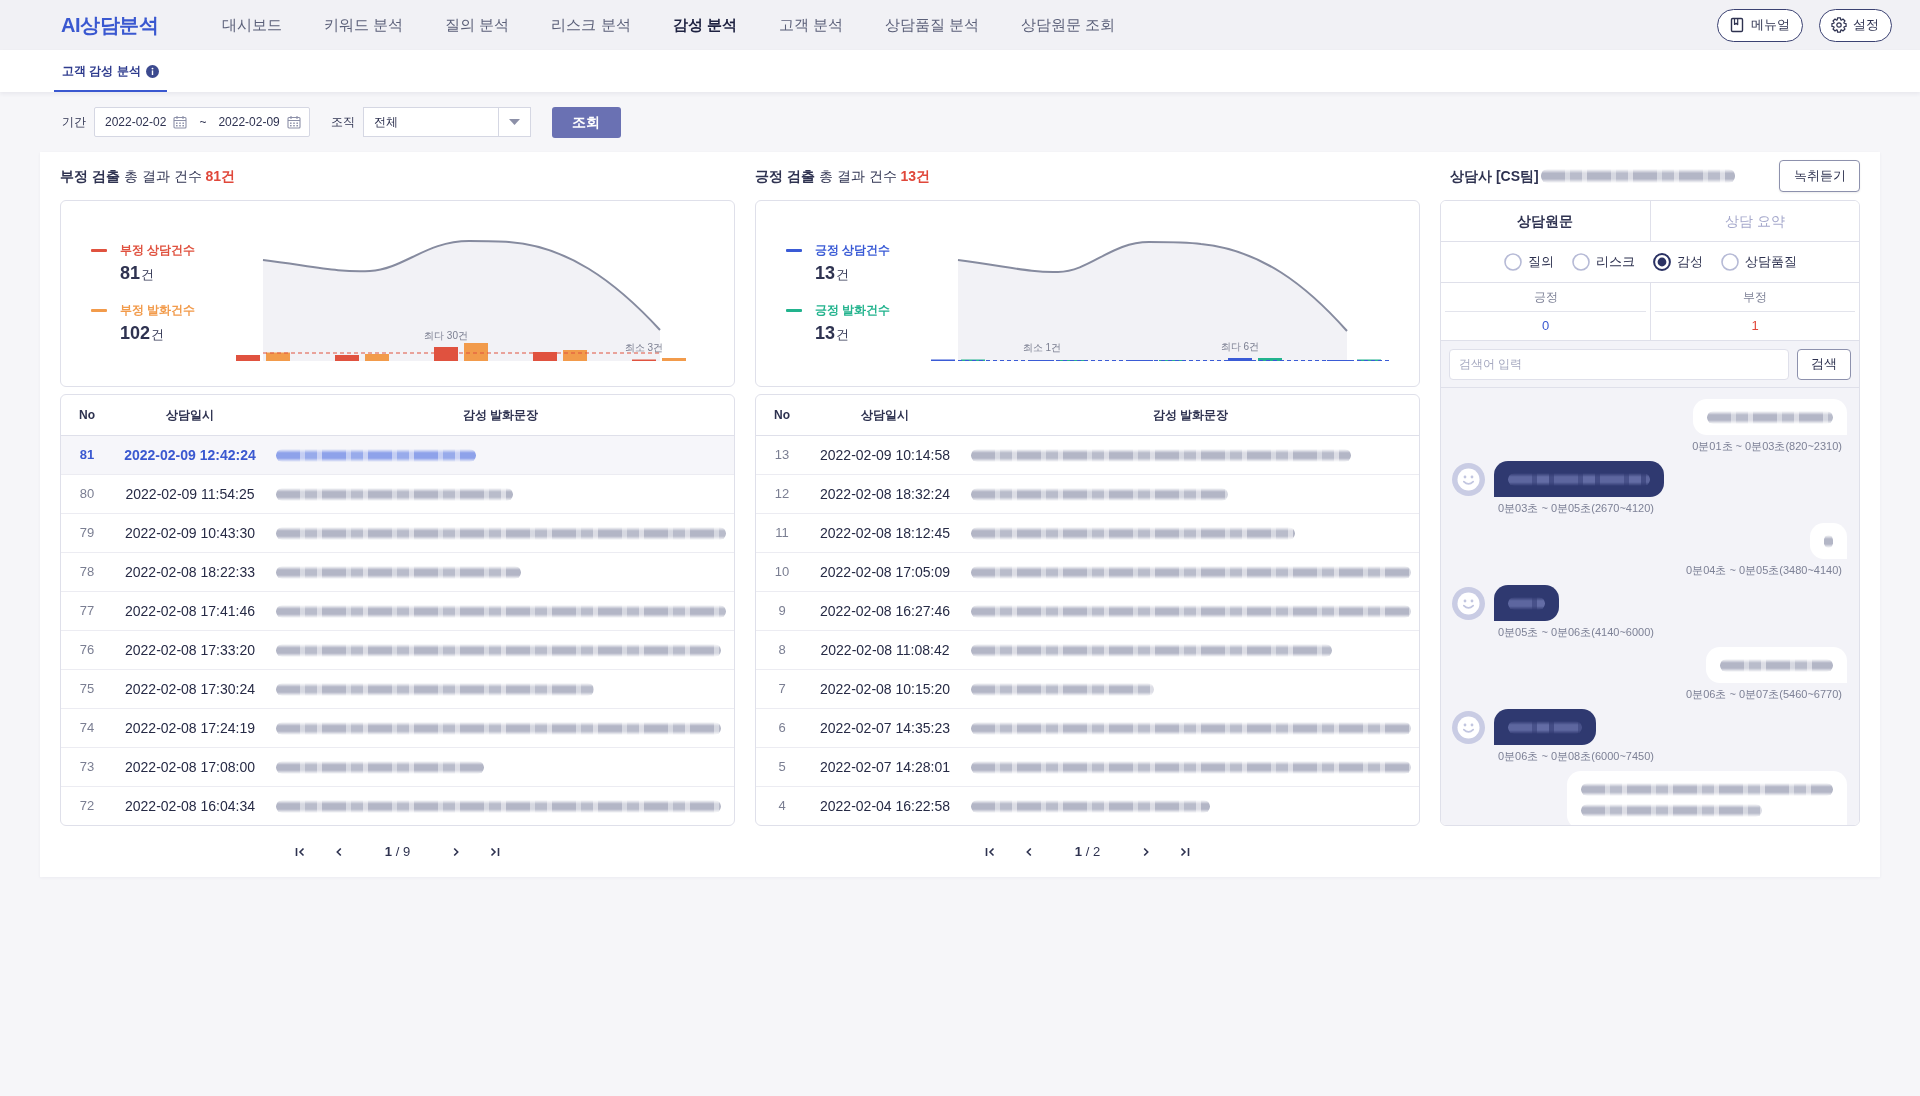 Image resolution: width=1920 pixels, height=1096 pixels. Describe the element at coordinates (1764, 694) in the screenshot. I see `message-time: 0분06초 ~ 0분07초(5460~6770)` at that location.